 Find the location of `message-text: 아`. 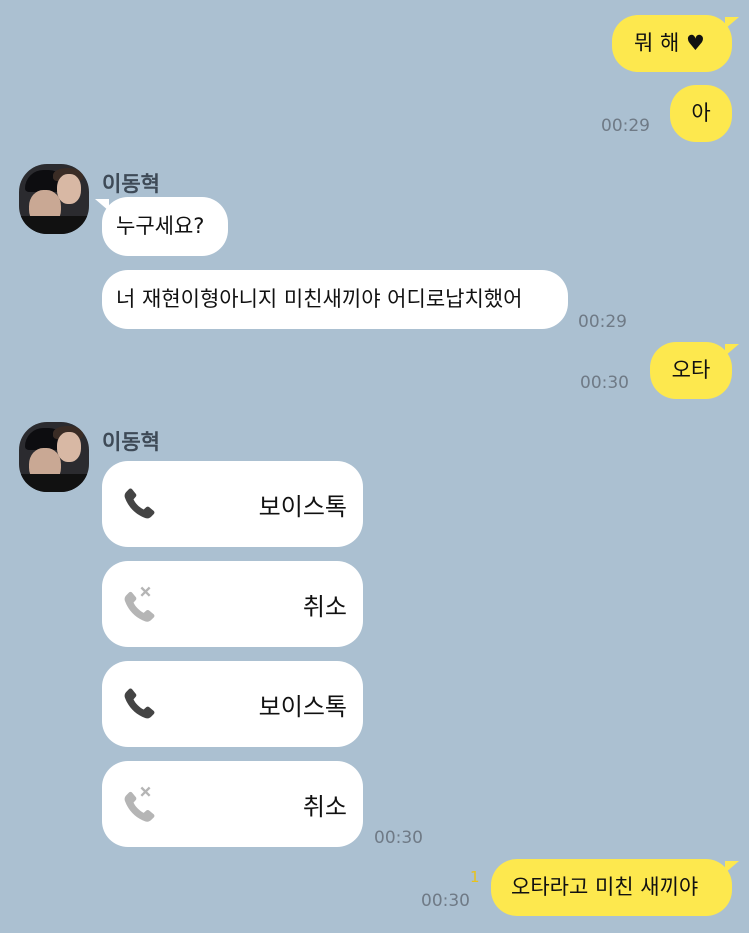

message-text: 아 is located at coordinates (701, 113).